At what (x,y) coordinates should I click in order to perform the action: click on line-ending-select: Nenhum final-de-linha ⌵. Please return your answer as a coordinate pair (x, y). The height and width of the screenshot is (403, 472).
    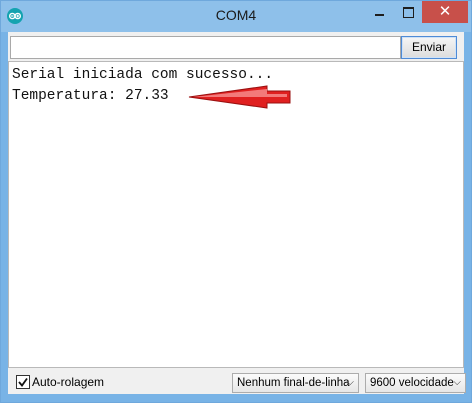
    Looking at the image, I should click on (295, 383).